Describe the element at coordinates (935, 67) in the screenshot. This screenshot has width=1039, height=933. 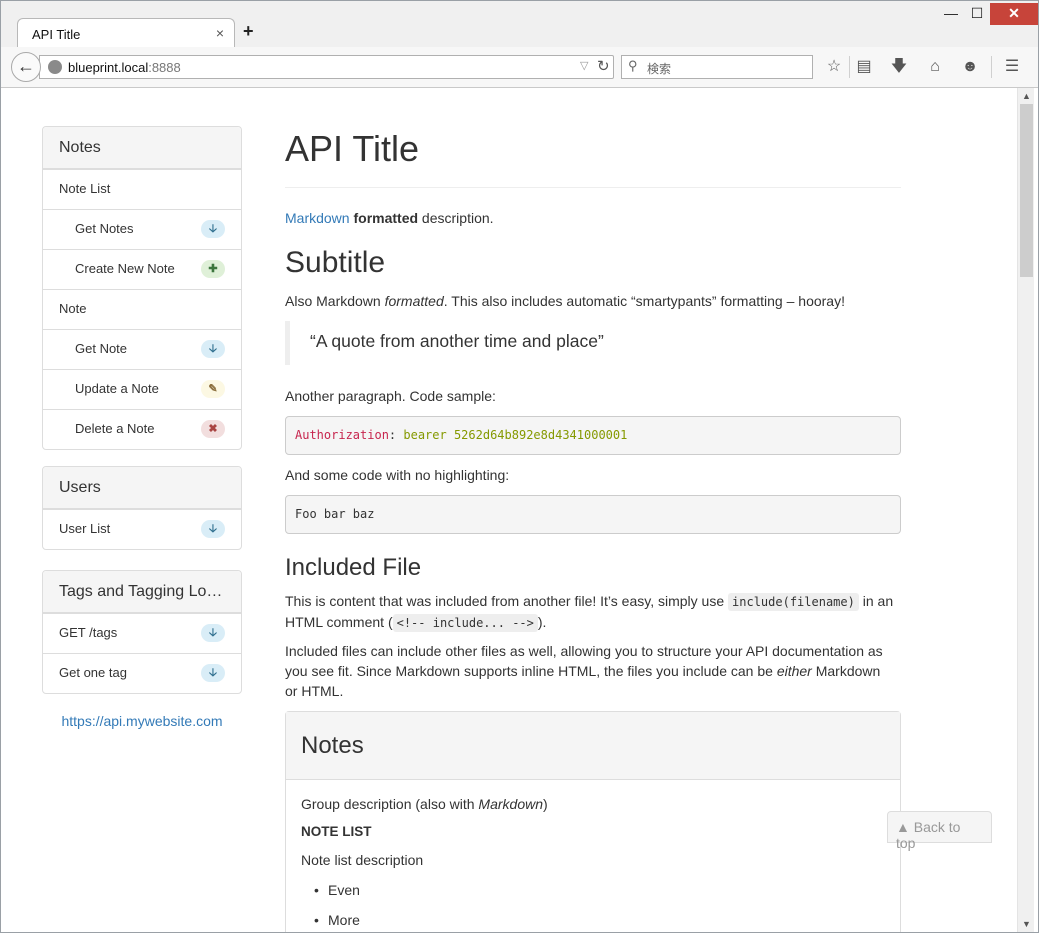
I see `home-icon: ⌂` at that location.